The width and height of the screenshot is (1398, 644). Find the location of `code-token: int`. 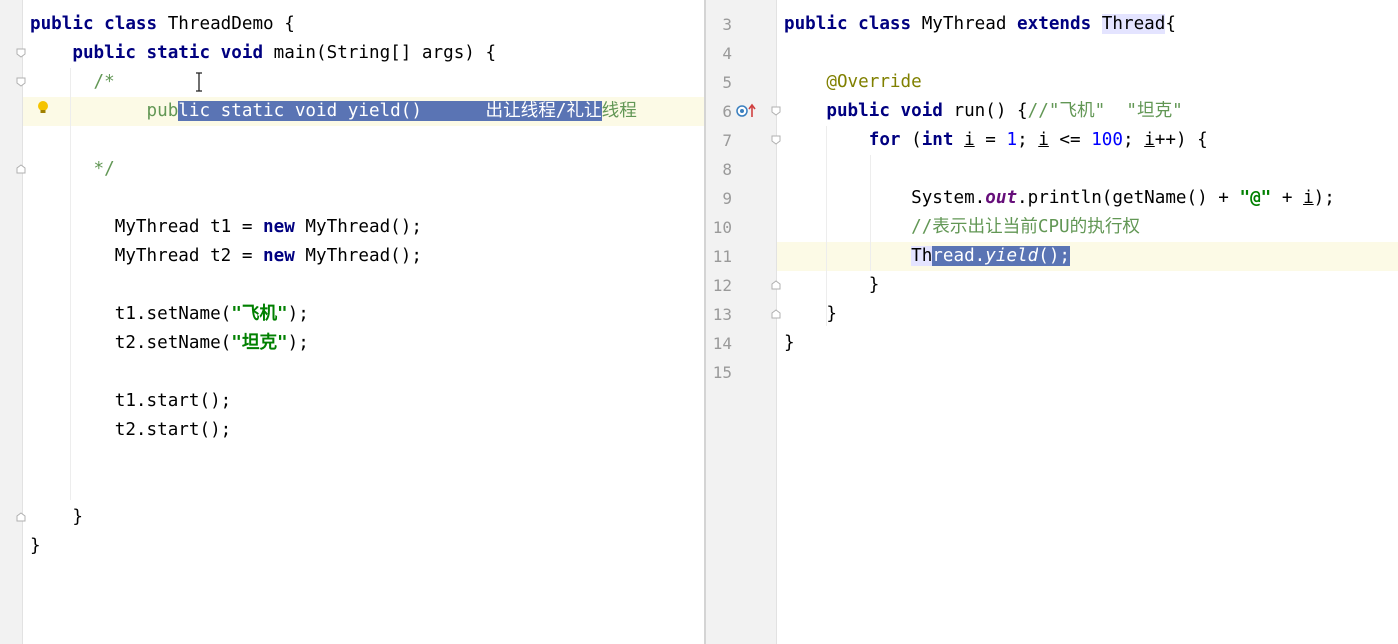

code-token: int is located at coordinates (943, 140).